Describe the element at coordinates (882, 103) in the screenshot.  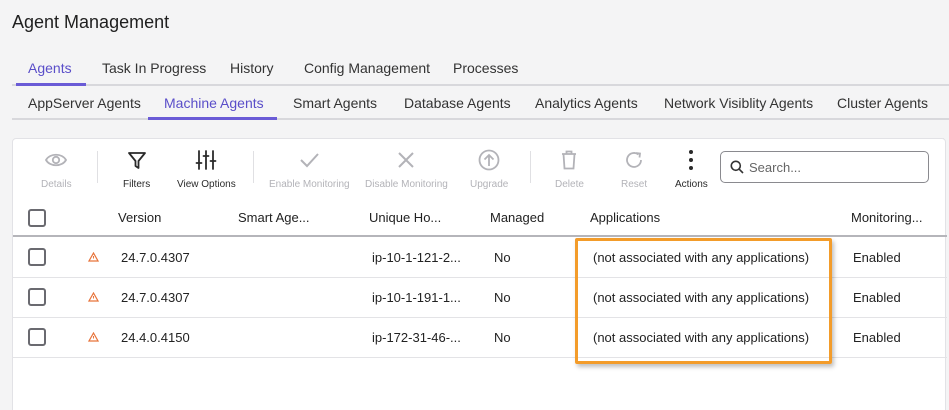
I see `tab-cluster-agents: Cluster Agents` at that location.